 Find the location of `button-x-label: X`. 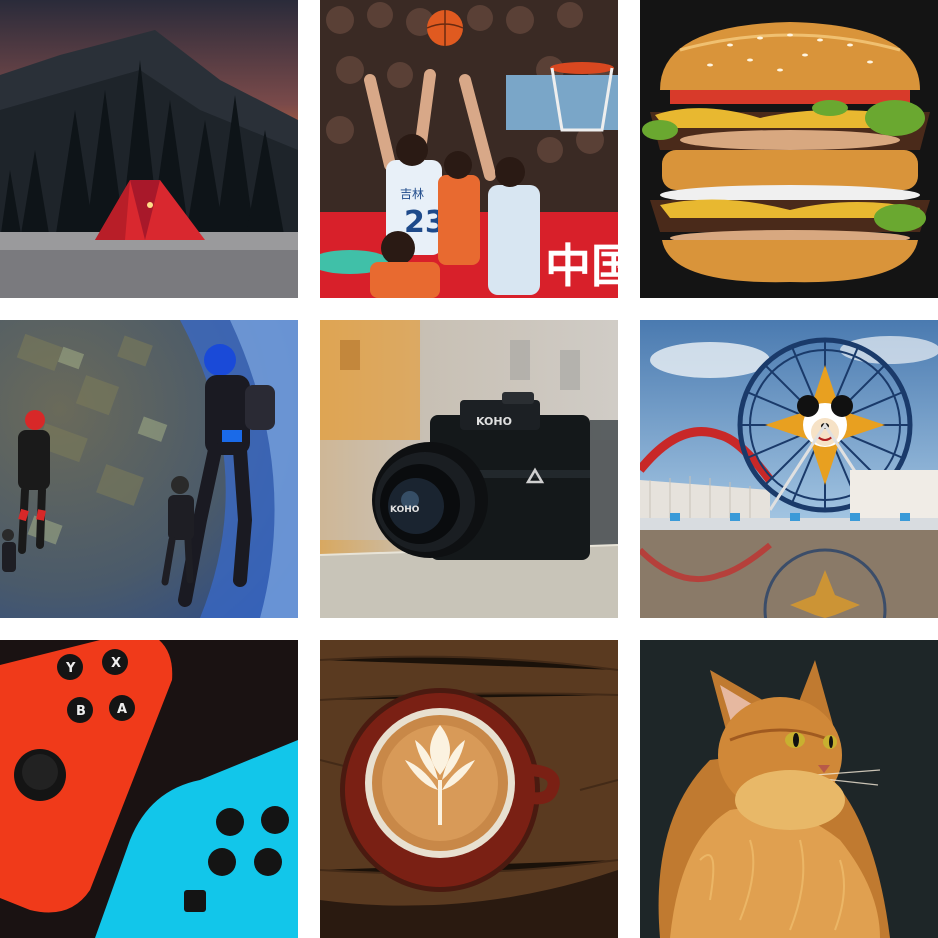

button-x-label: X is located at coordinates (116, 663).